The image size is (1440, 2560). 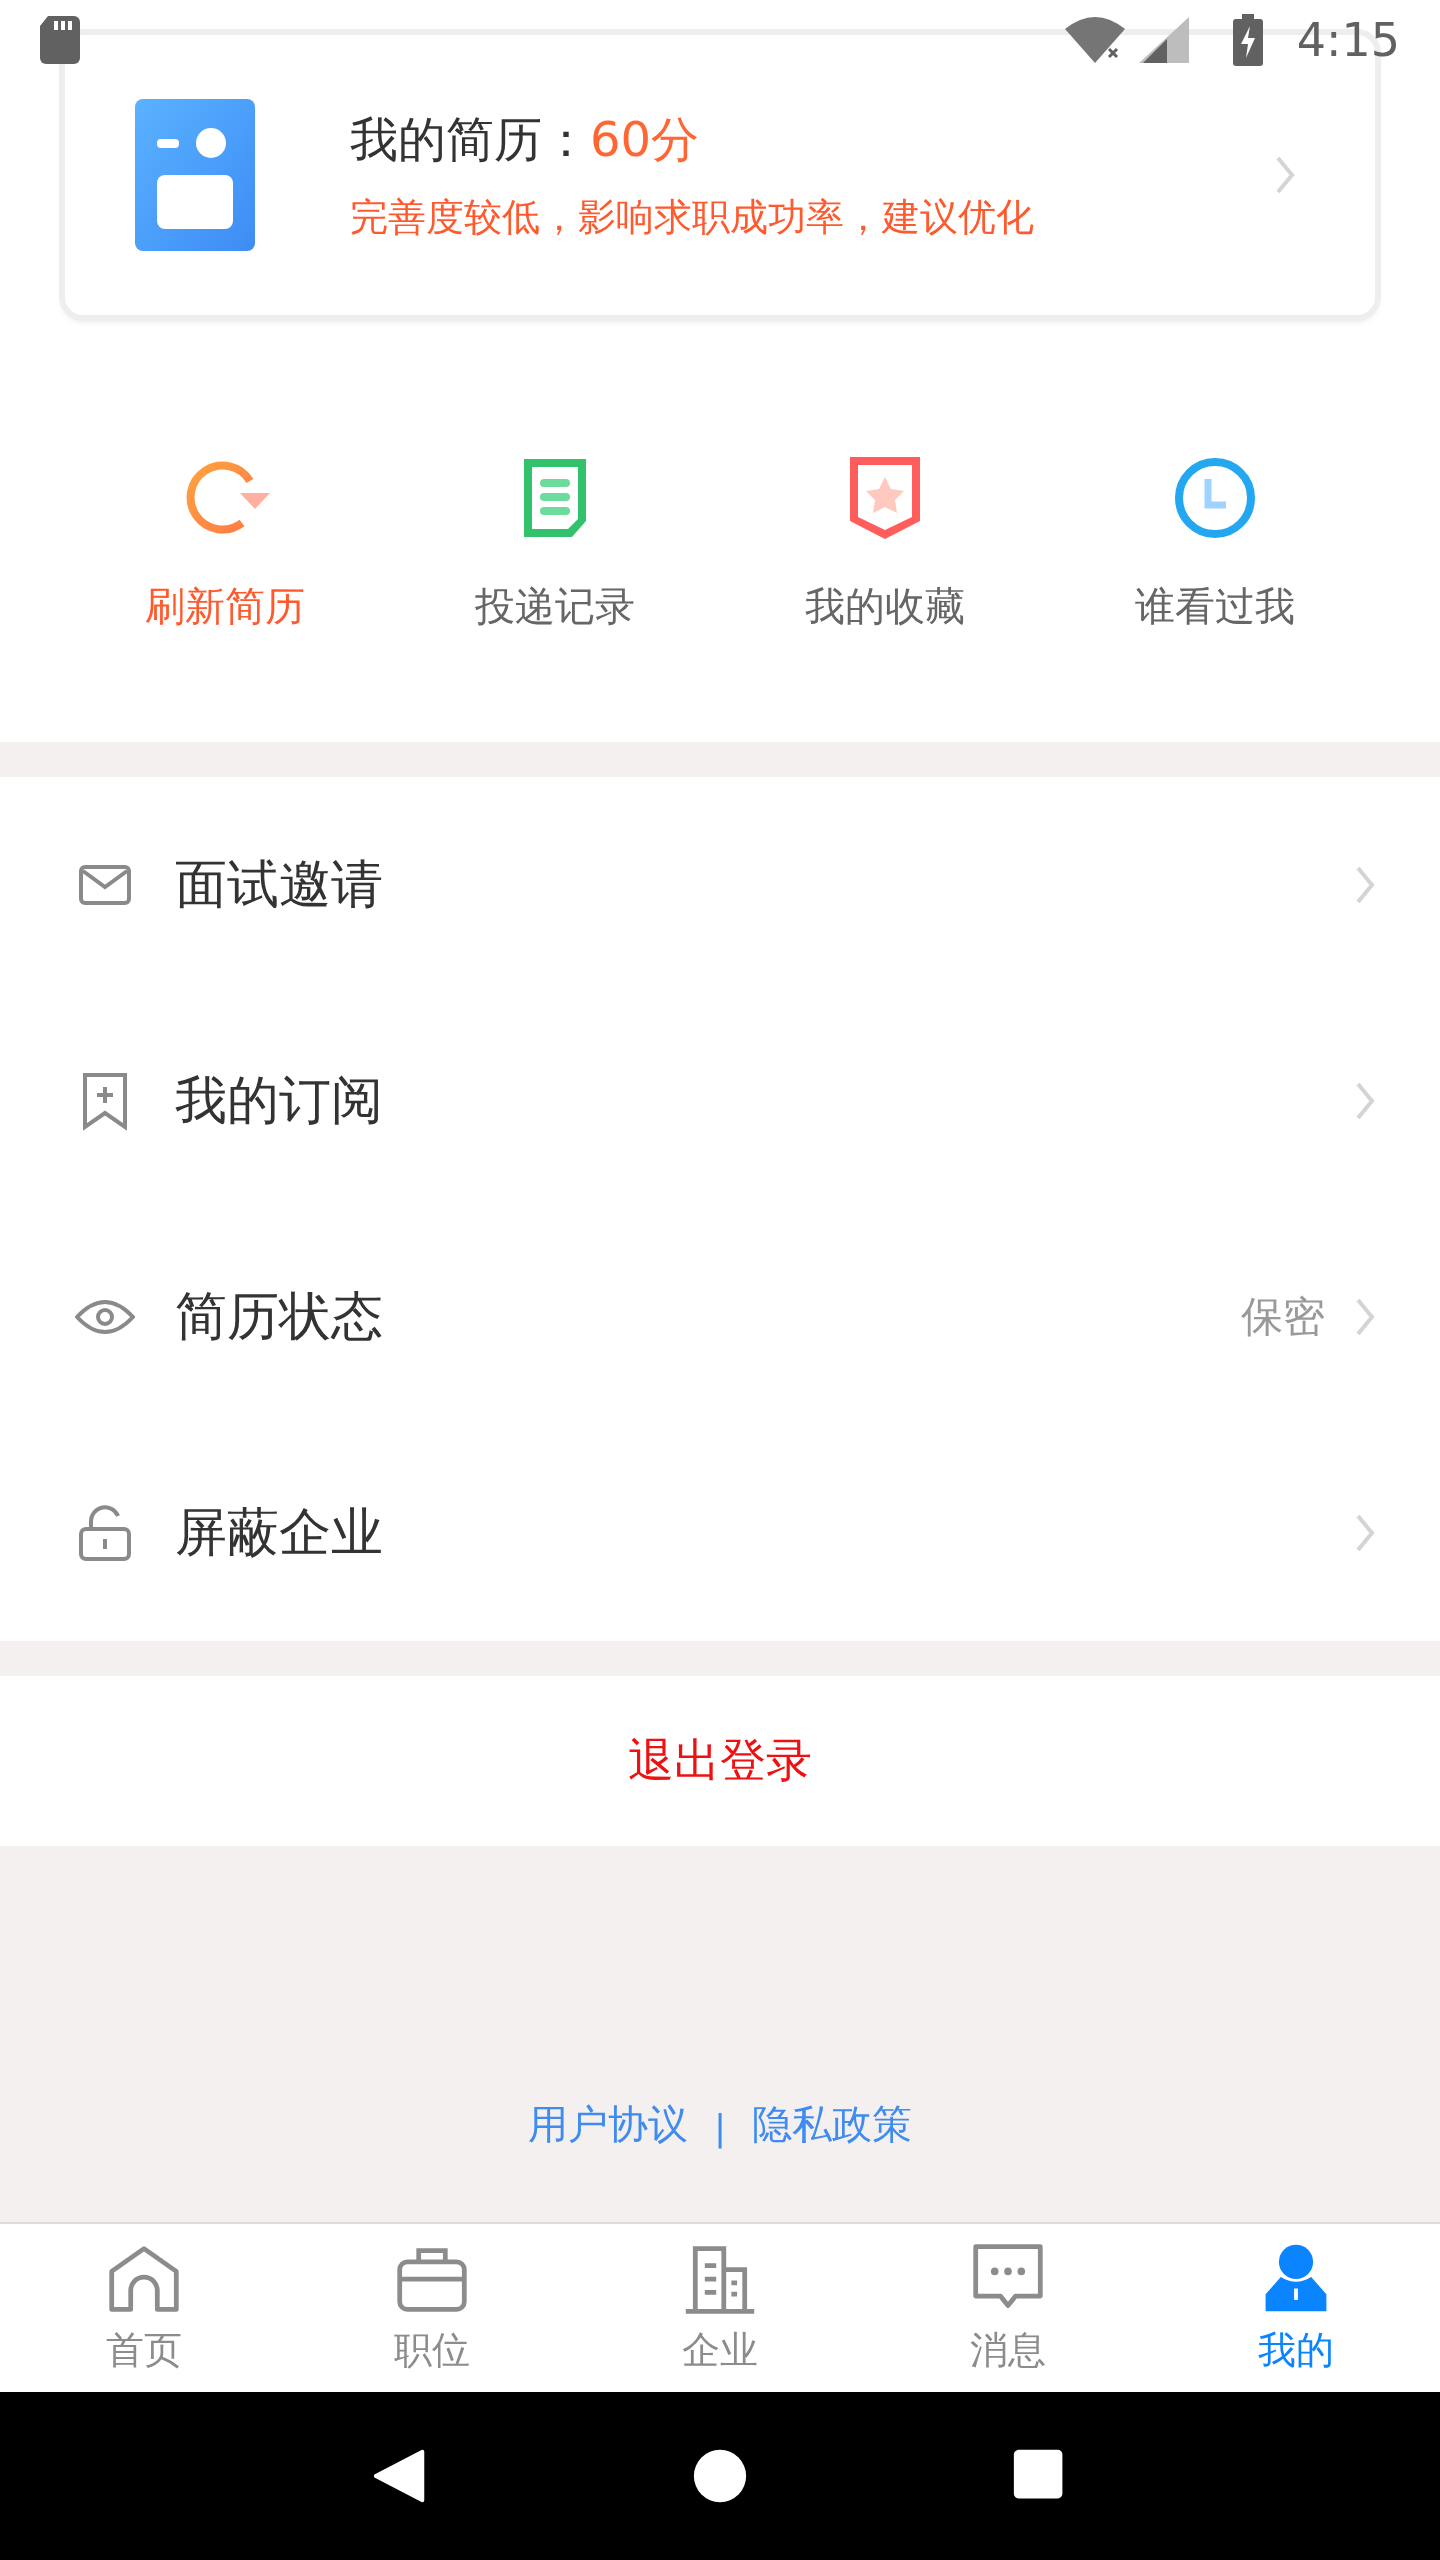 What do you see at coordinates (1094, 40) in the screenshot?
I see `wifi-icon` at bounding box center [1094, 40].